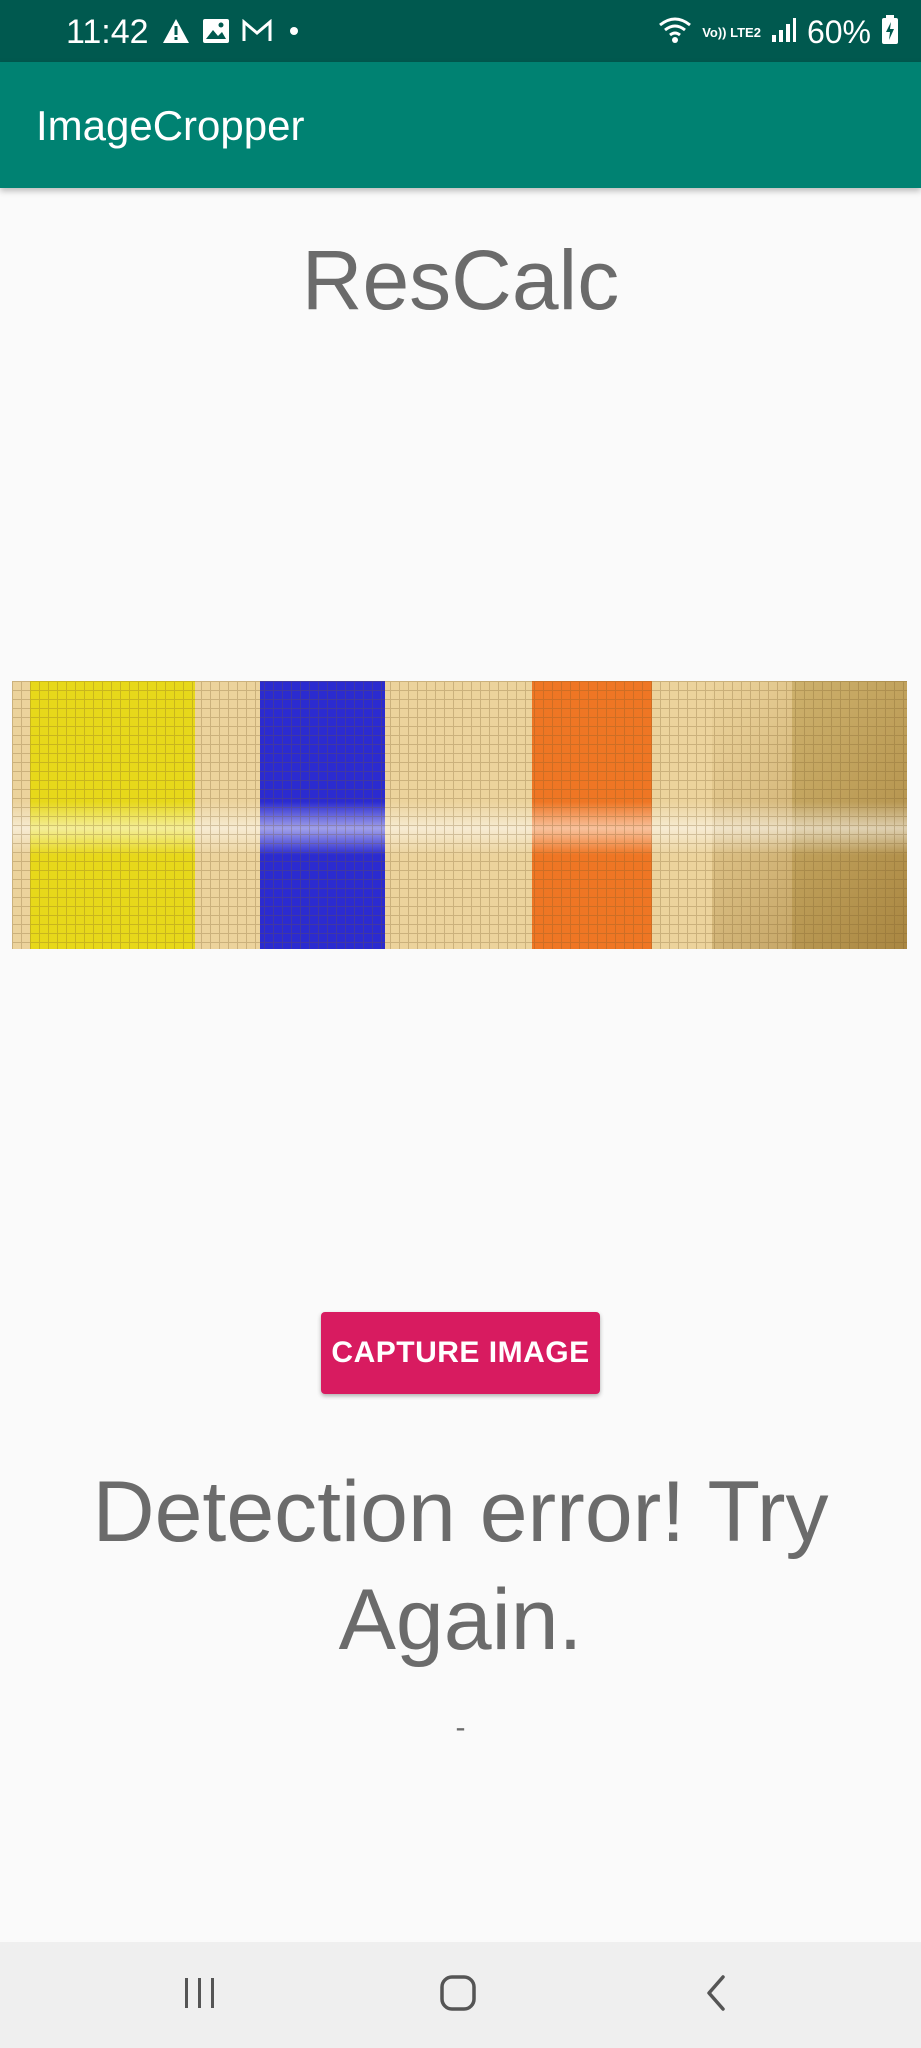 This screenshot has height=2048, width=921. What do you see at coordinates (460, 1727) in the screenshot?
I see `result-value: -` at bounding box center [460, 1727].